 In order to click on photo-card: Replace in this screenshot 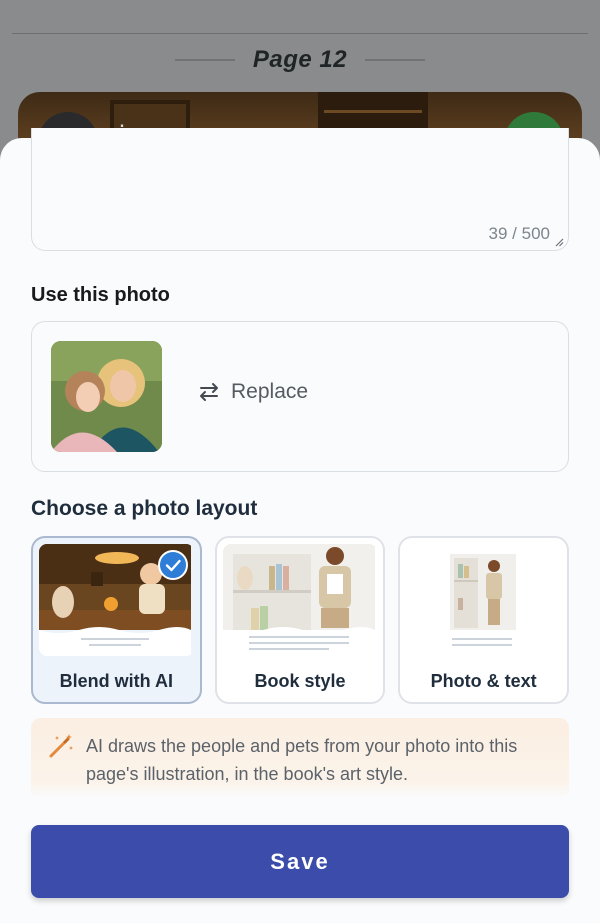, I will do `click(300, 396)`.